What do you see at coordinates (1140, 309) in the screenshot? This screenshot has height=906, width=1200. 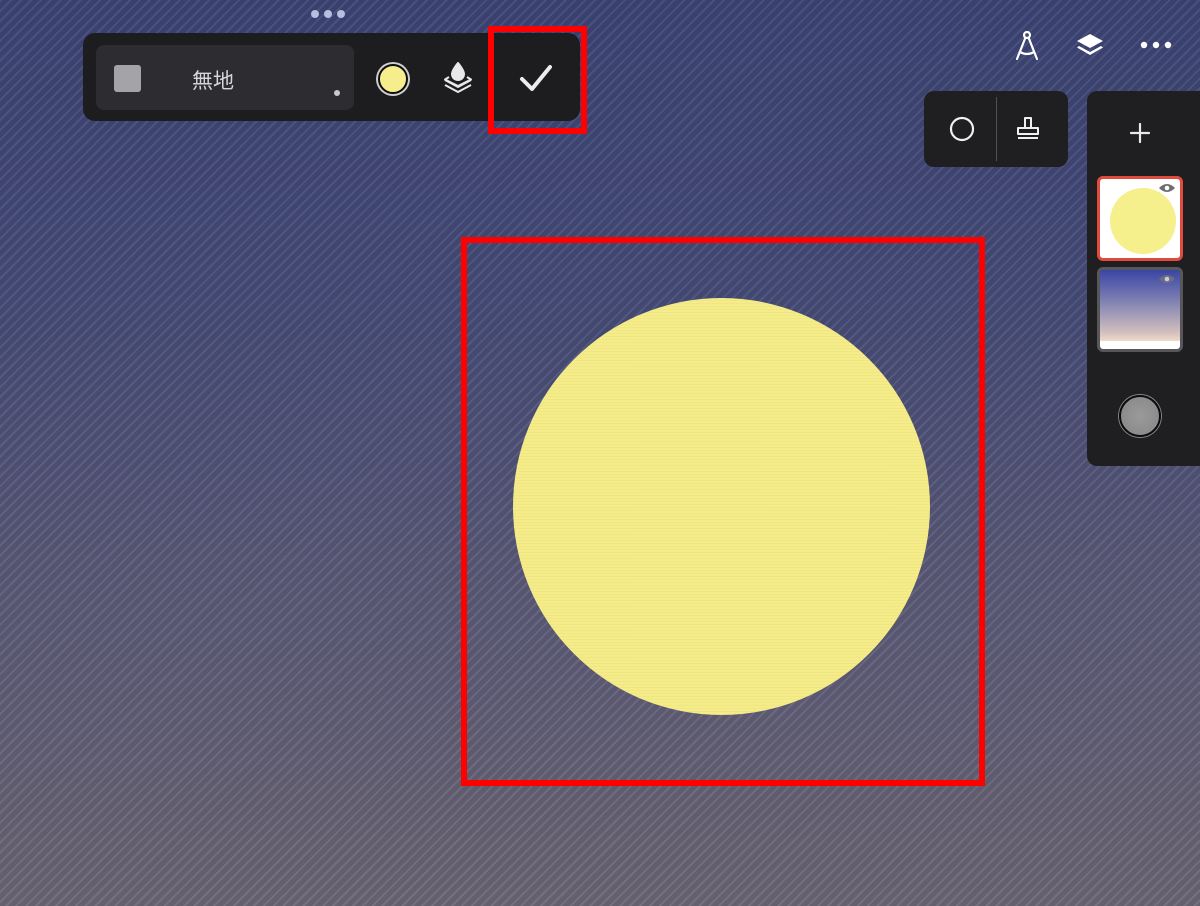 I see `layer-thumbnail-background` at bounding box center [1140, 309].